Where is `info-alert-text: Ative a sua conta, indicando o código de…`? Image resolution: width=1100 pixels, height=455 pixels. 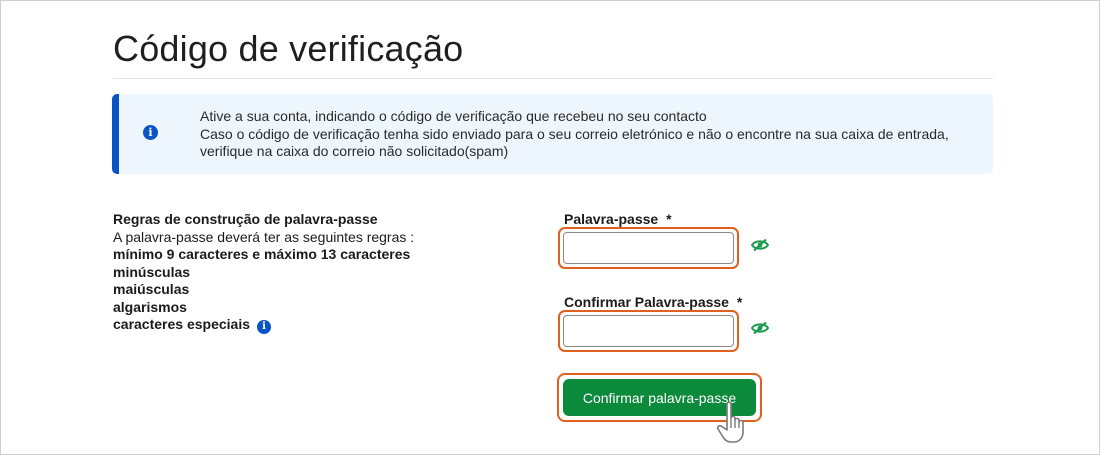 info-alert-text: Ative a sua conta, indicando o código de… is located at coordinates (595, 134).